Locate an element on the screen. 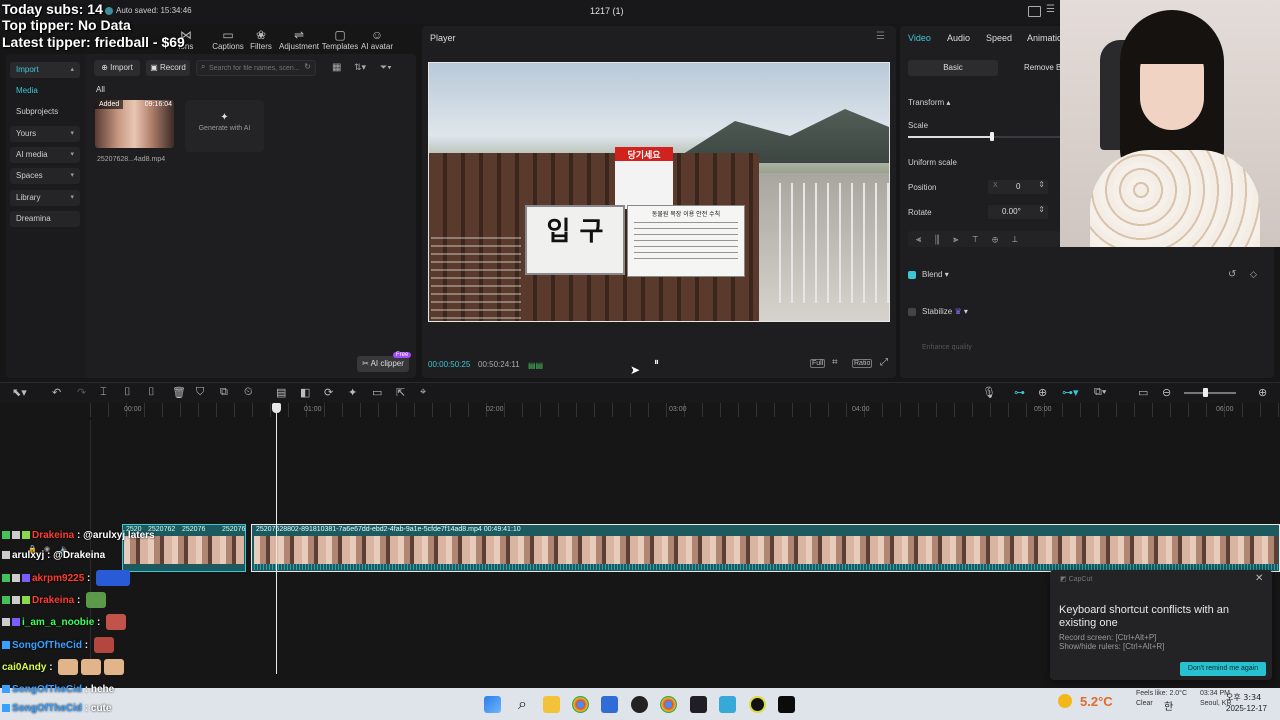 The height and width of the screenshot is (720, 1280). microphone-icon: 🎙 is located at coordinates (989, 392).